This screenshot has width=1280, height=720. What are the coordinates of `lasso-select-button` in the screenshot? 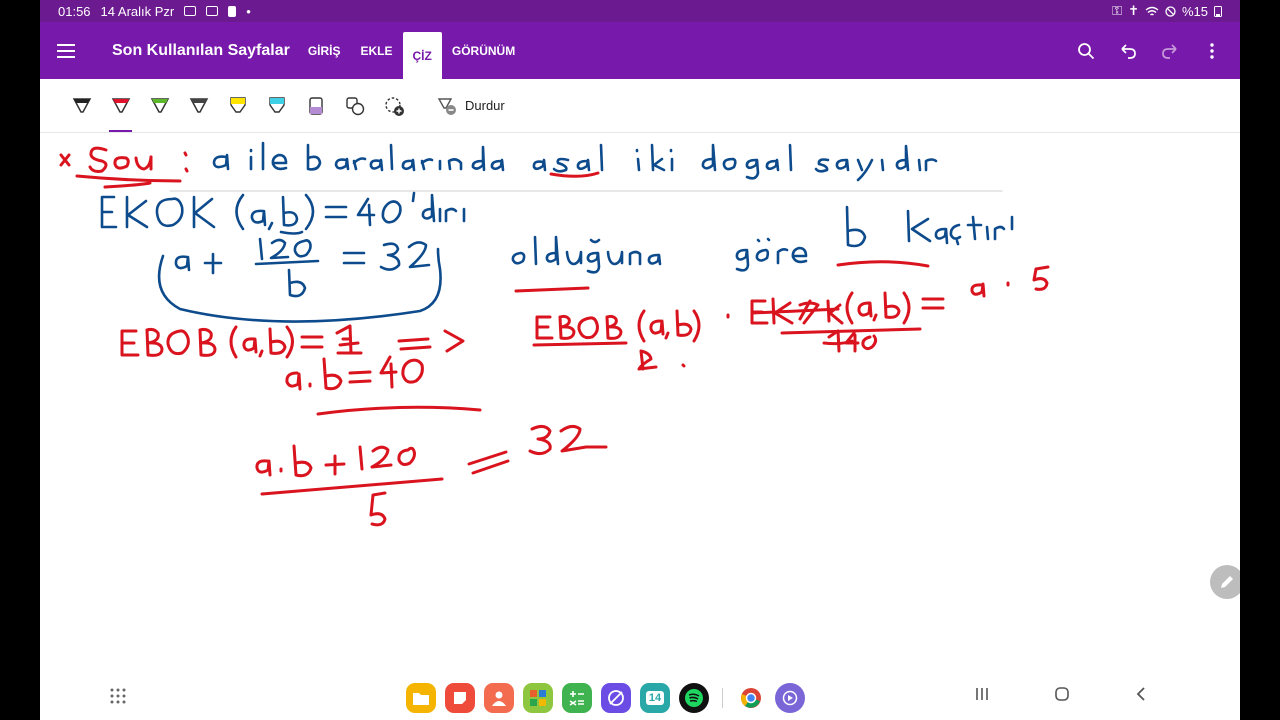 It's located at (393, 106).